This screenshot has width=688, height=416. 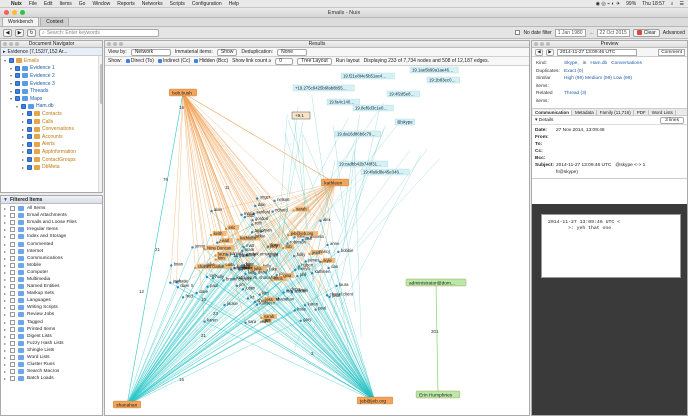 What do you see at coordinates (292, 52) in the screenshot?
I see `dedup-select: None` at bounding box center [292, 52].